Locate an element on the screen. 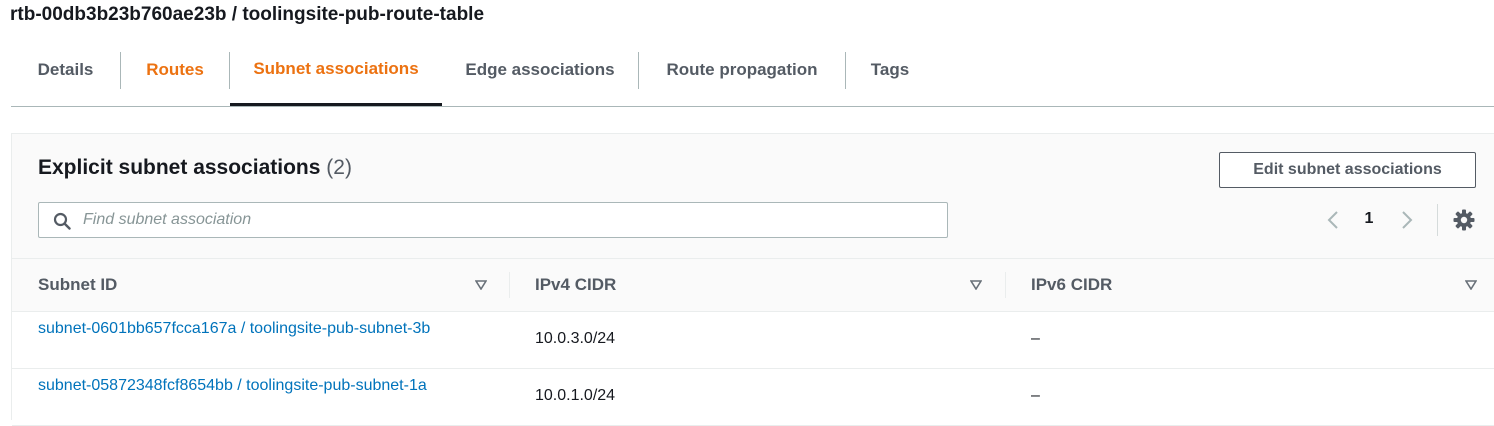 This screenshot has height=426, width=1494. column-header-ipv6-cidr: IPv6 CIDR is located at coordinates (1071, 285).